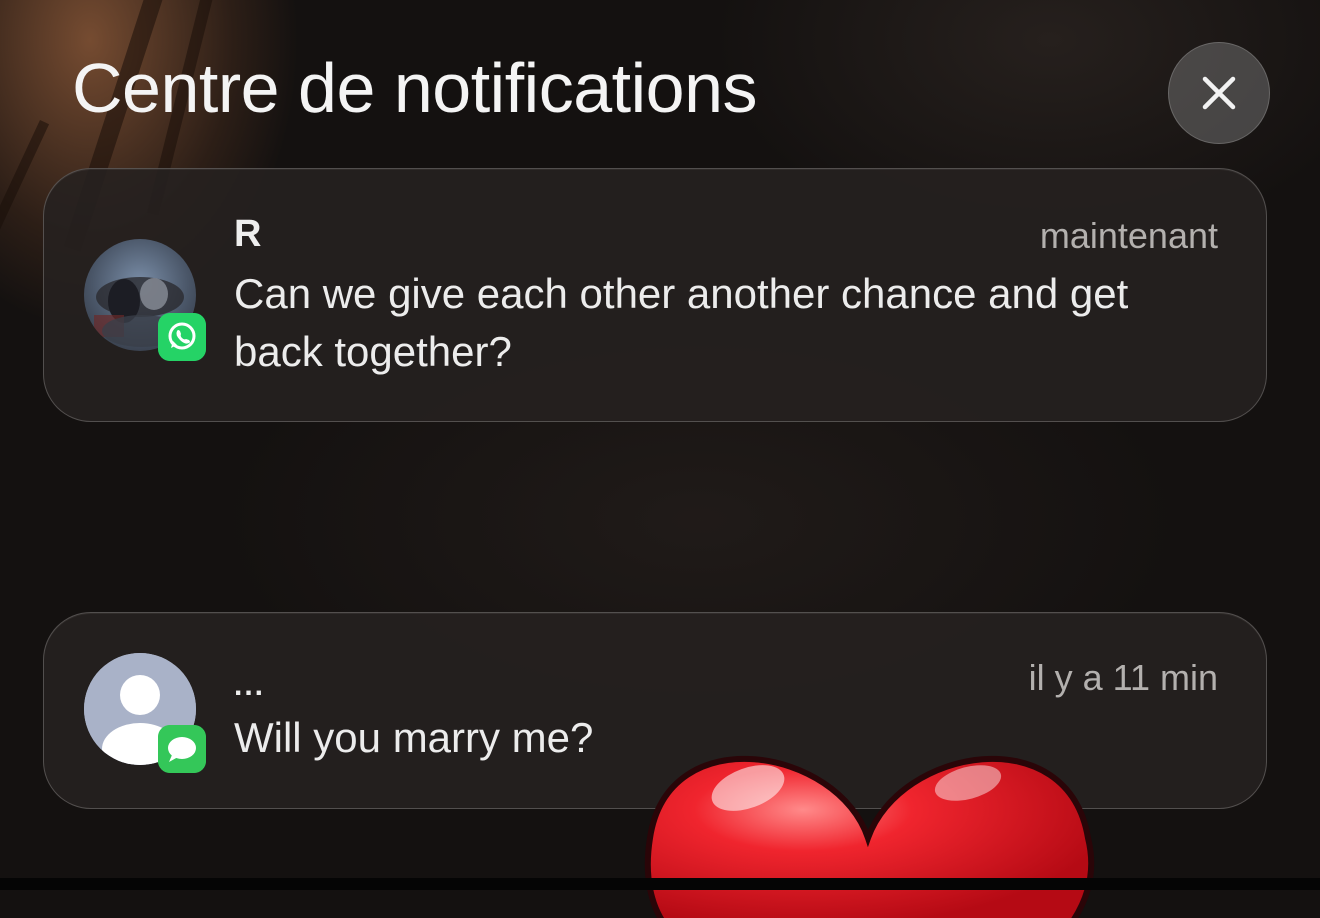  What do you see at coordinates (1128, 235) in the screenshot?
I see `timestamp: maintenant` at bounding box center [1128, 235].